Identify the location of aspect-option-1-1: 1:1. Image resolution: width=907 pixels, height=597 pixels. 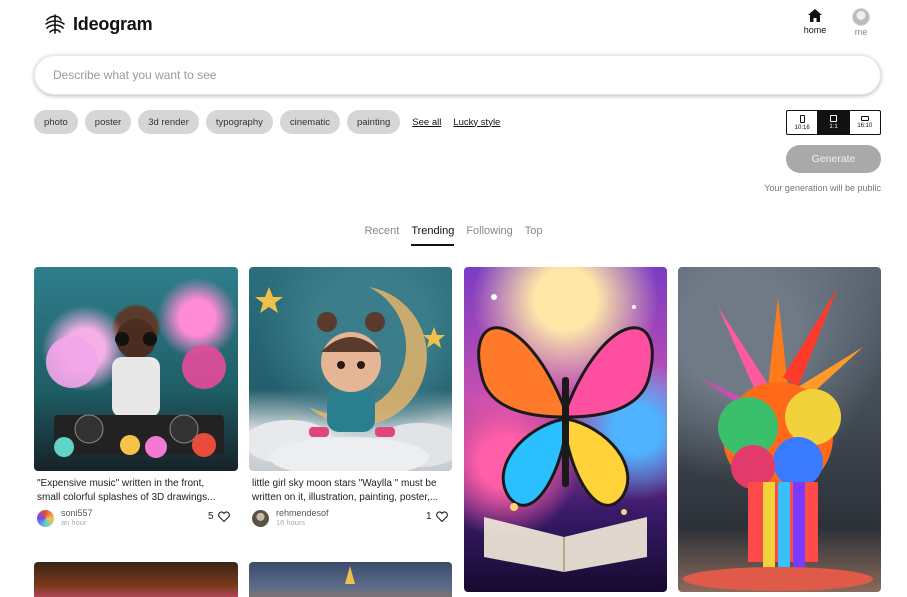
(833, 122).